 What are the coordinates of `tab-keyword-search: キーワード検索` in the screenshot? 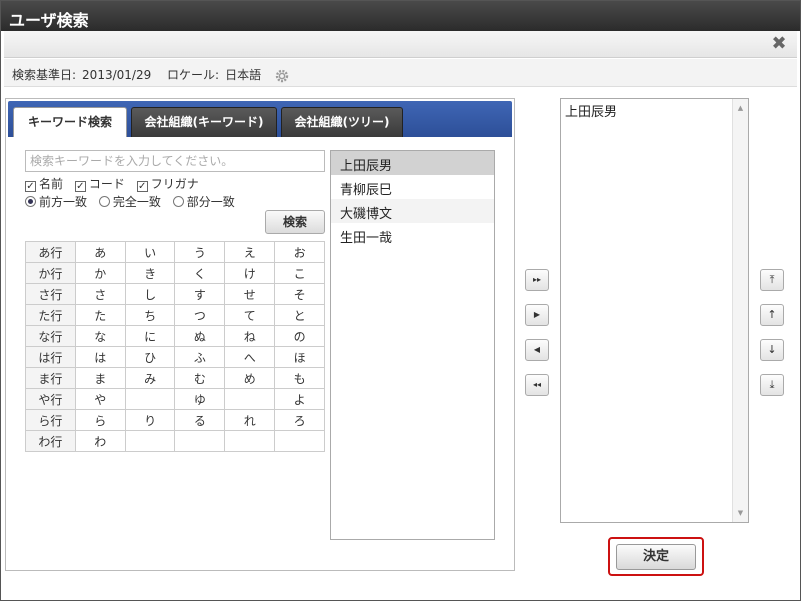 It's located at (70, 122).